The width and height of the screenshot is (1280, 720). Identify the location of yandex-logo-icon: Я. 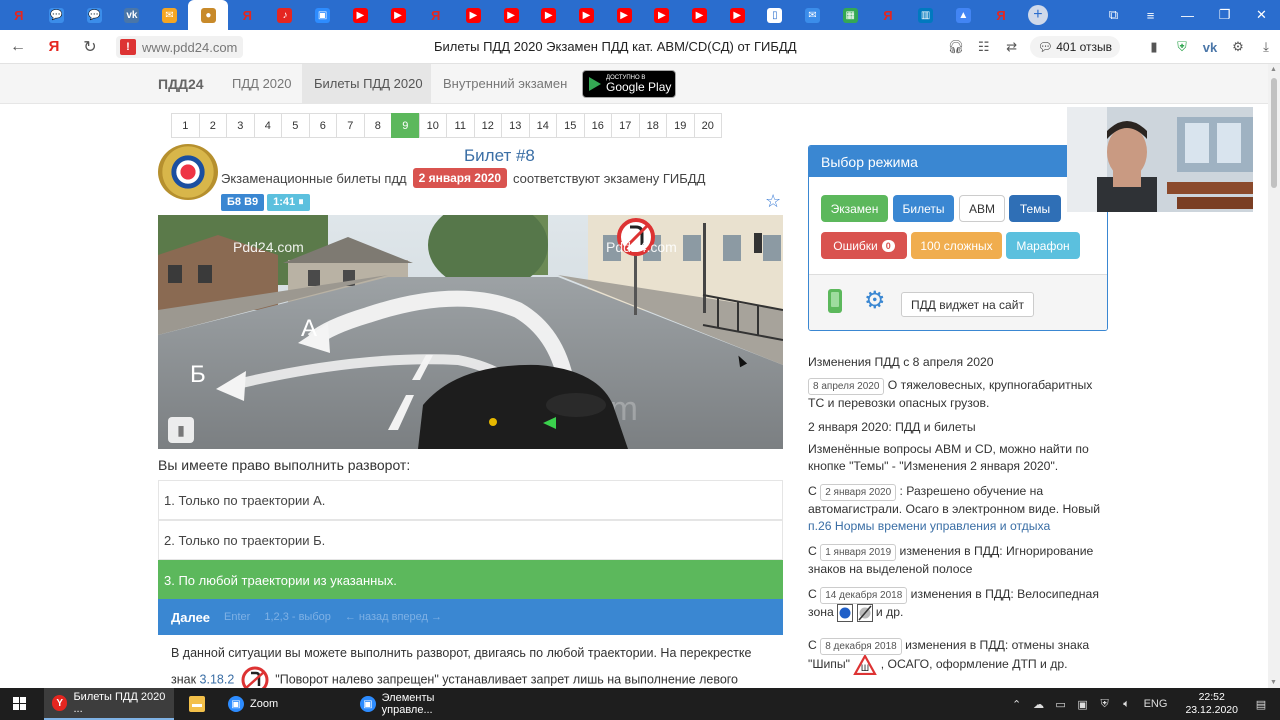
(54, 46).